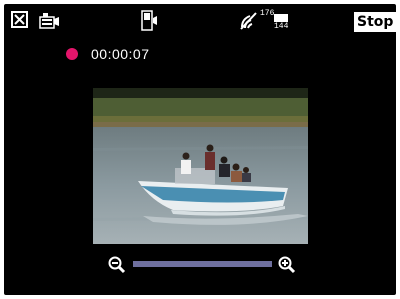 This screenshot has width=400, height=299. Describe the element at coordinates (72, 54) in the screenshot. I see `record-dot-icon` at that location.